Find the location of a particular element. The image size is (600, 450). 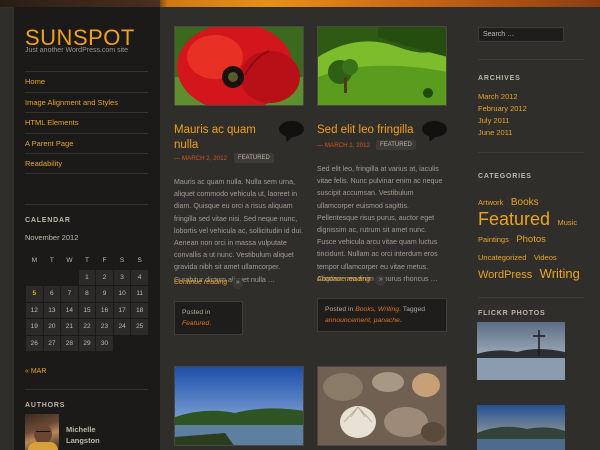

nav-item-image-alignment: Image Alignment and Styles is located at coordinates (86, 102).